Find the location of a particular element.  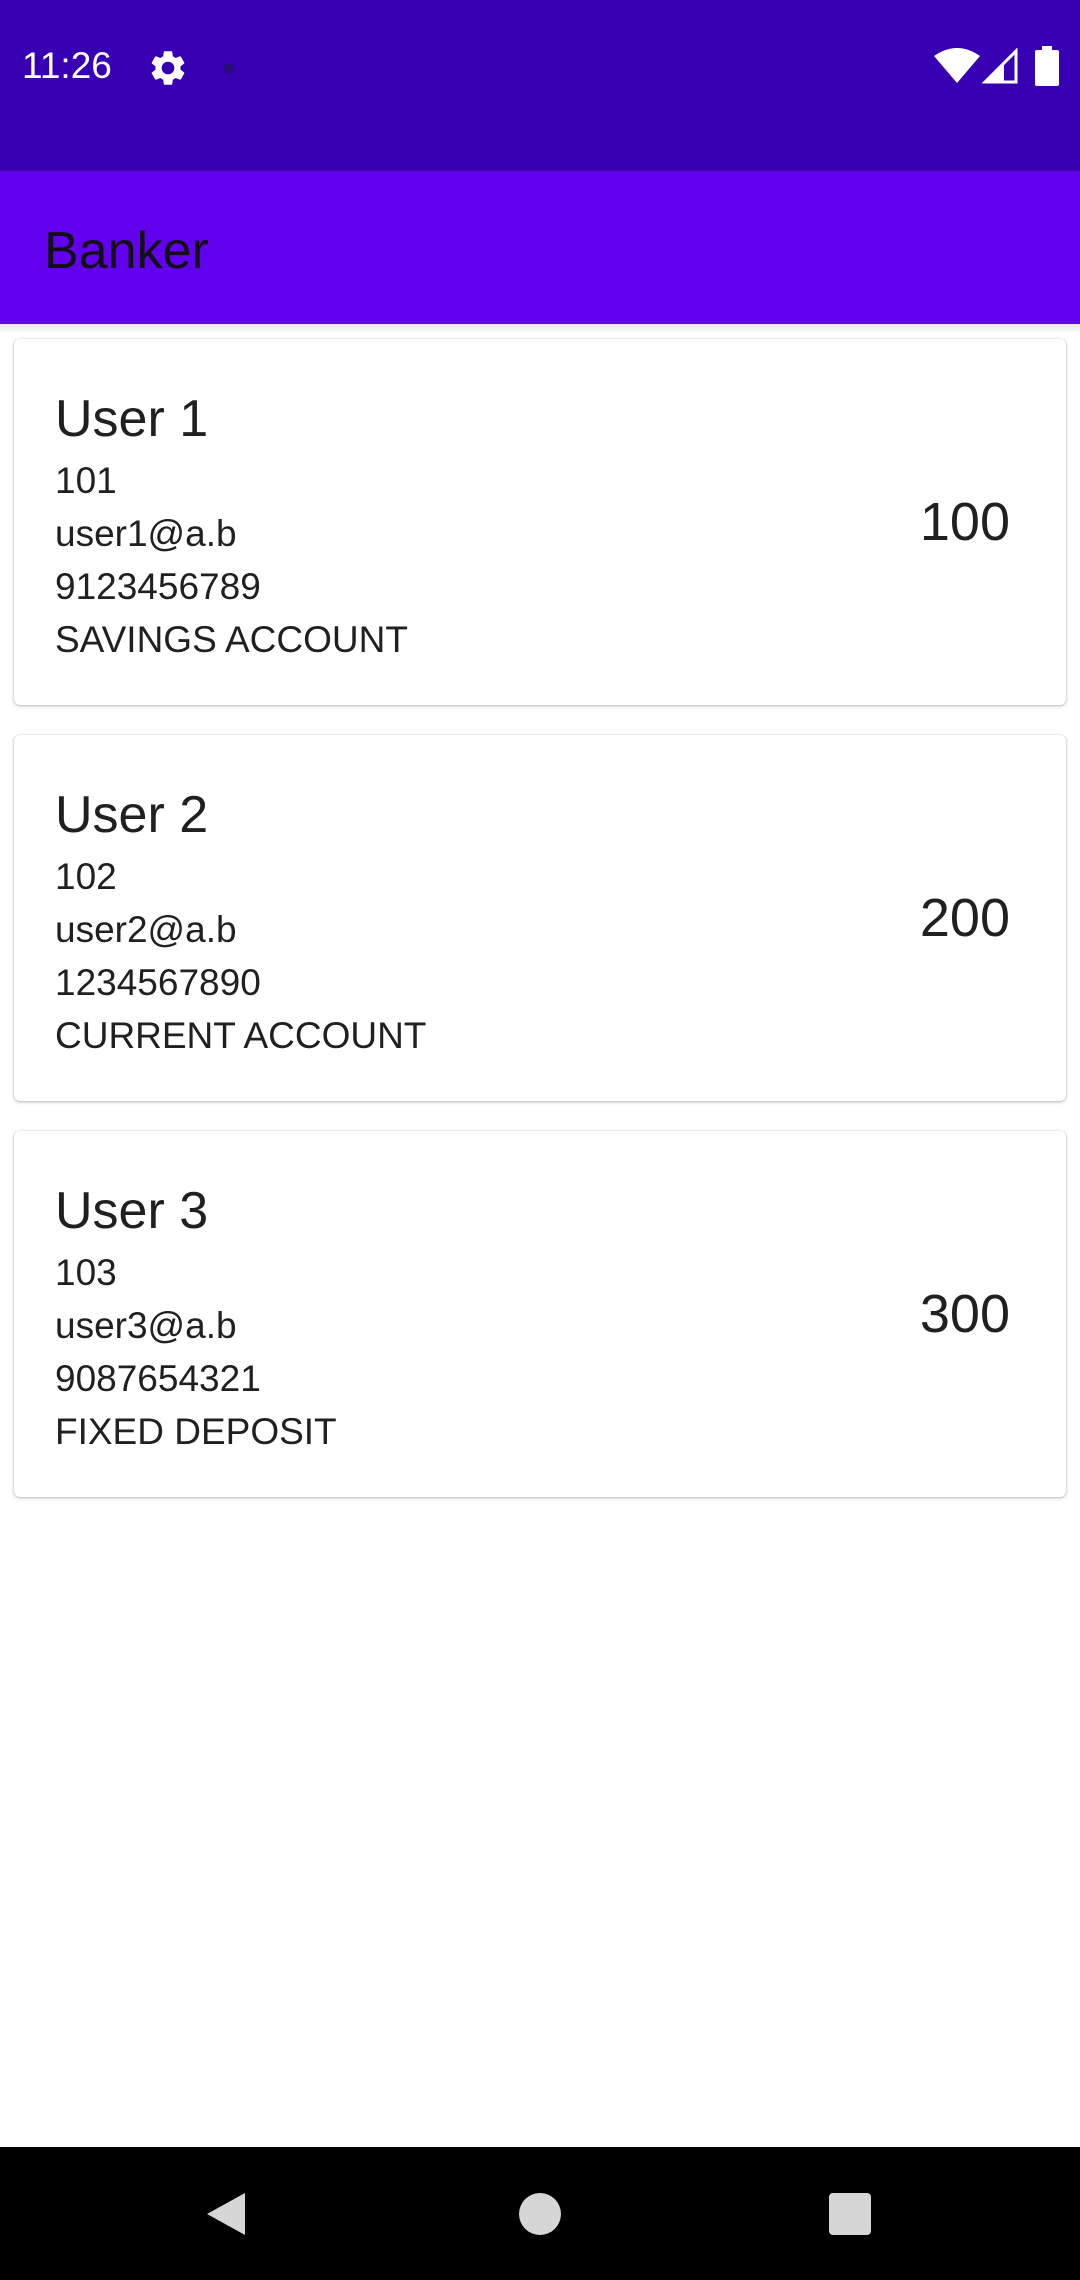

account-email: user3@a.b is located at coordinates (146, 1325).